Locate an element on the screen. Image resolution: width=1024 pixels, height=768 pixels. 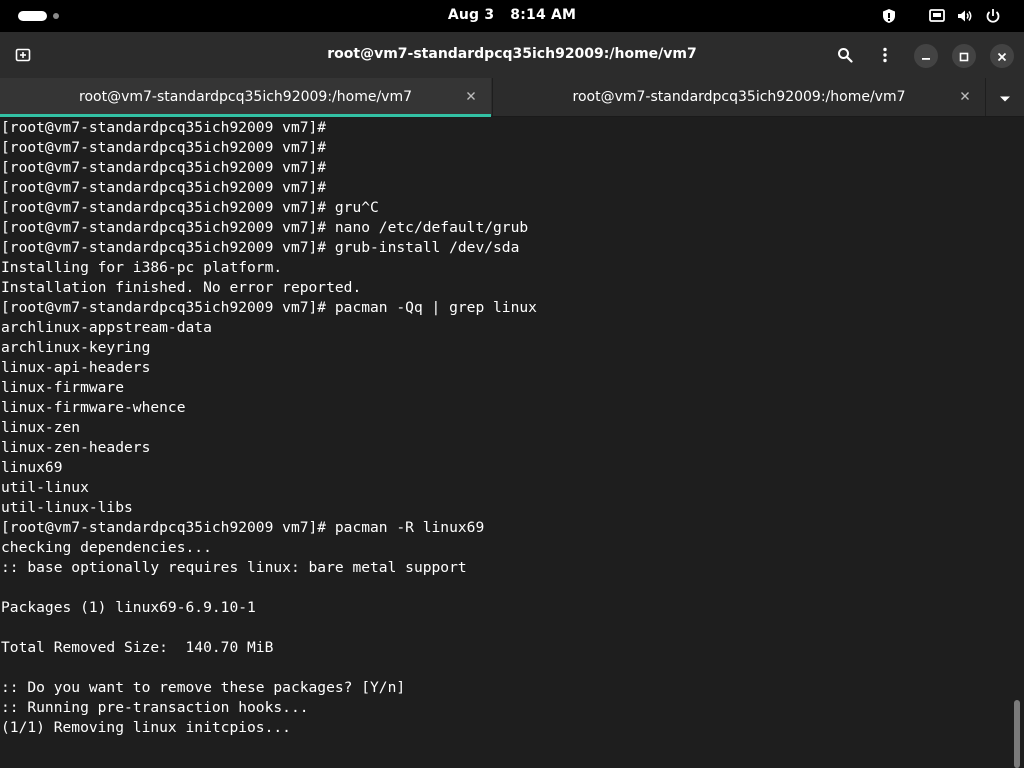
terminal-line: util-linux is located at coordinates (45, 487).